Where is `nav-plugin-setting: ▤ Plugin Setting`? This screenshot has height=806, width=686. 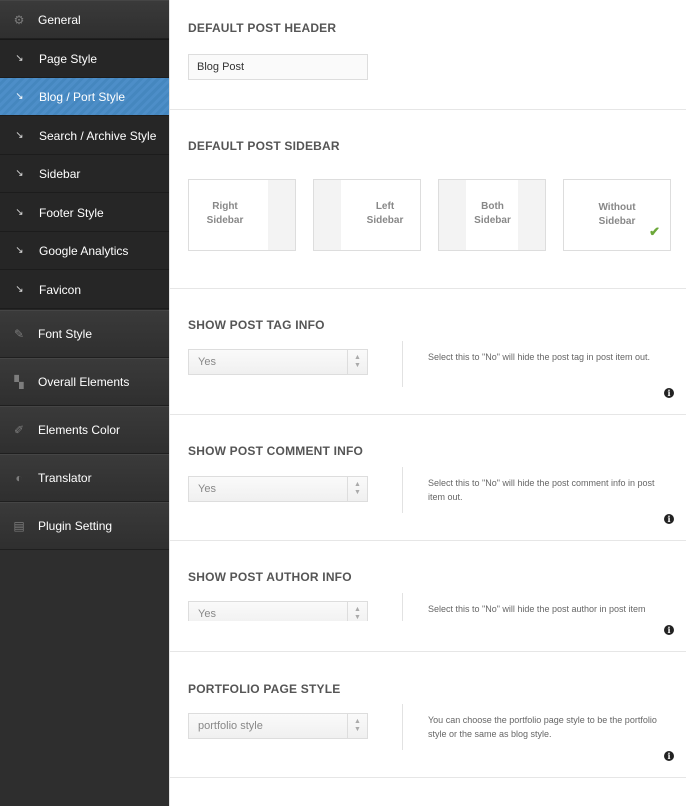
nav-plugin-setting: ▤ Plugin Setting is located at coordinates (84, 526).